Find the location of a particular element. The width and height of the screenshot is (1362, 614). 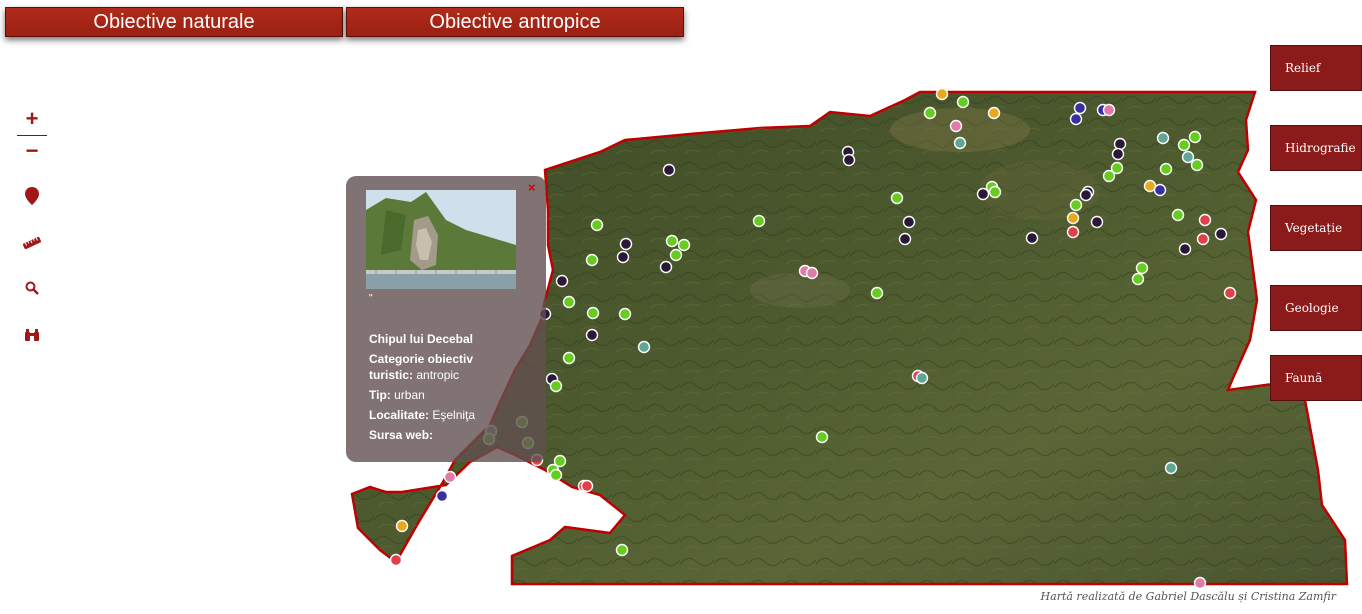

layer-hydrography-button: Hidrografie is located at coordinates (1316, 148).